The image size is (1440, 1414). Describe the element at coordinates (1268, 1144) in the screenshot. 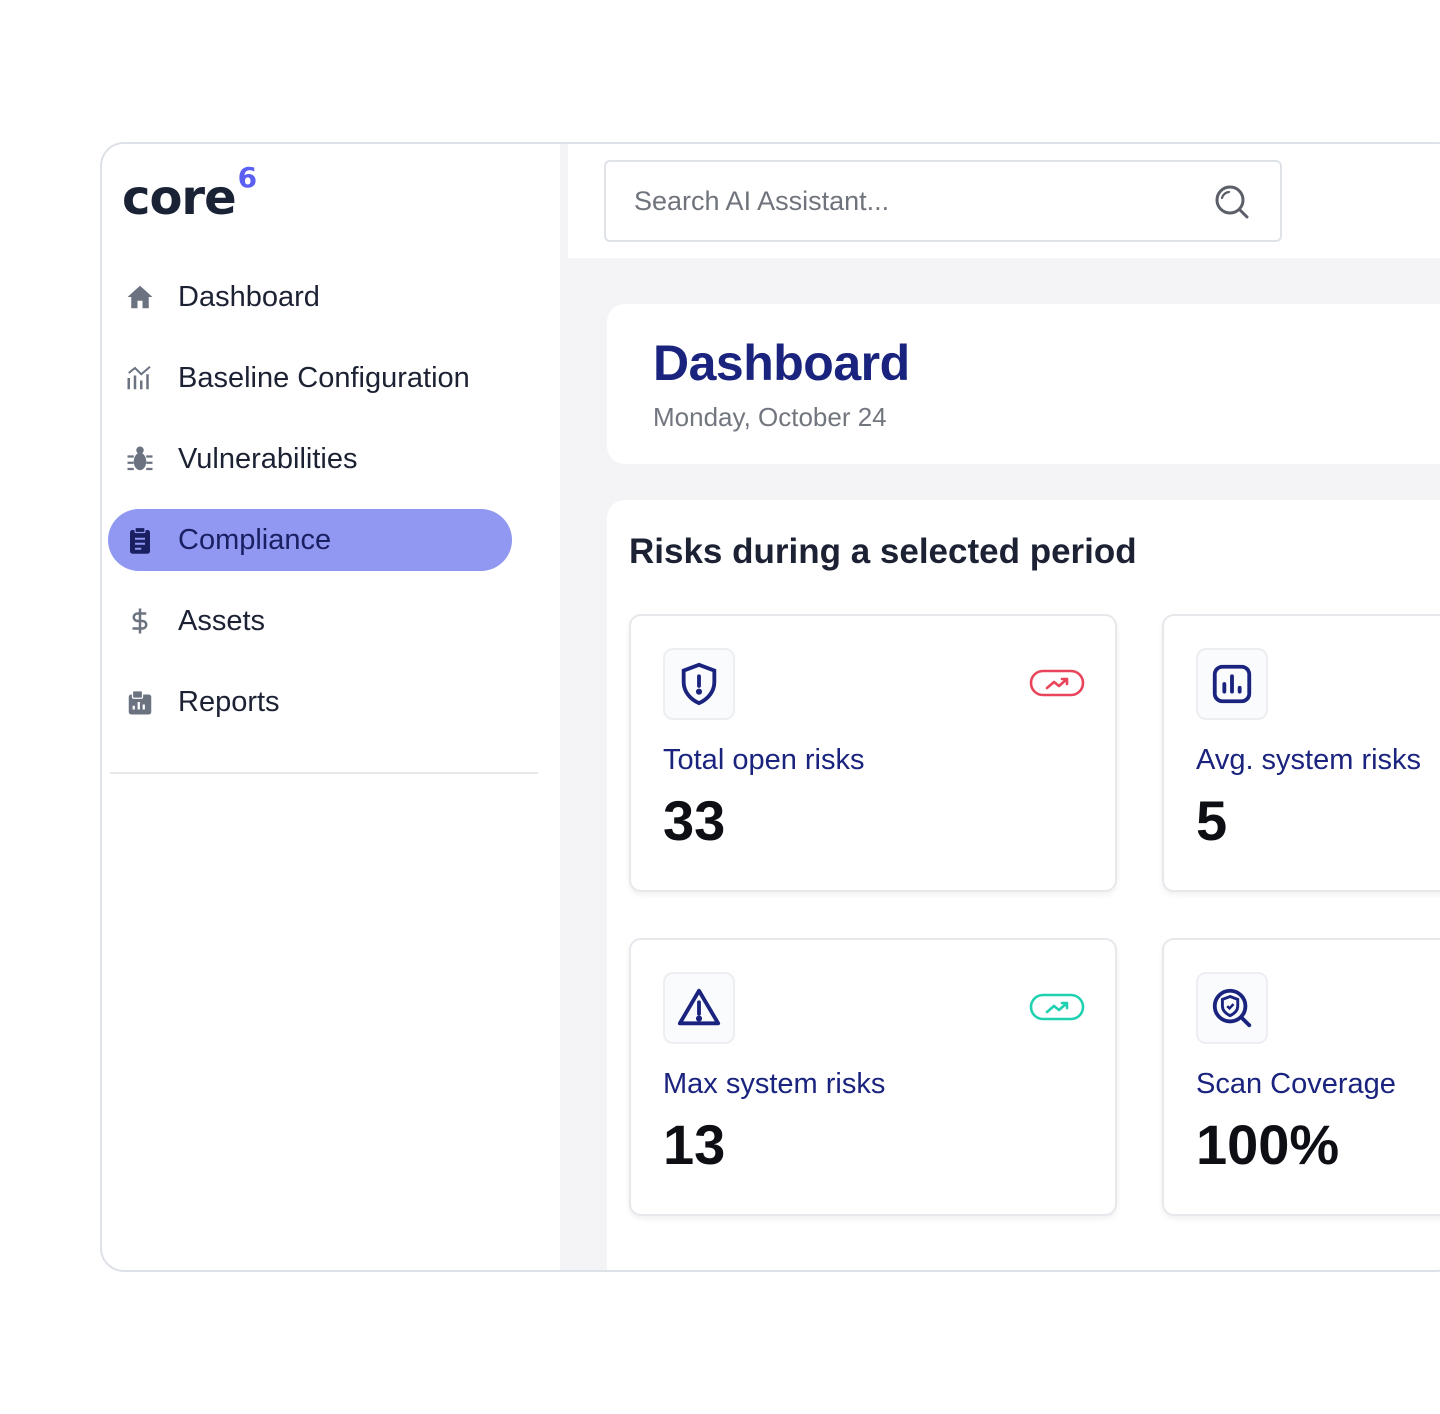

I see `metric-value: 100%` at that location.